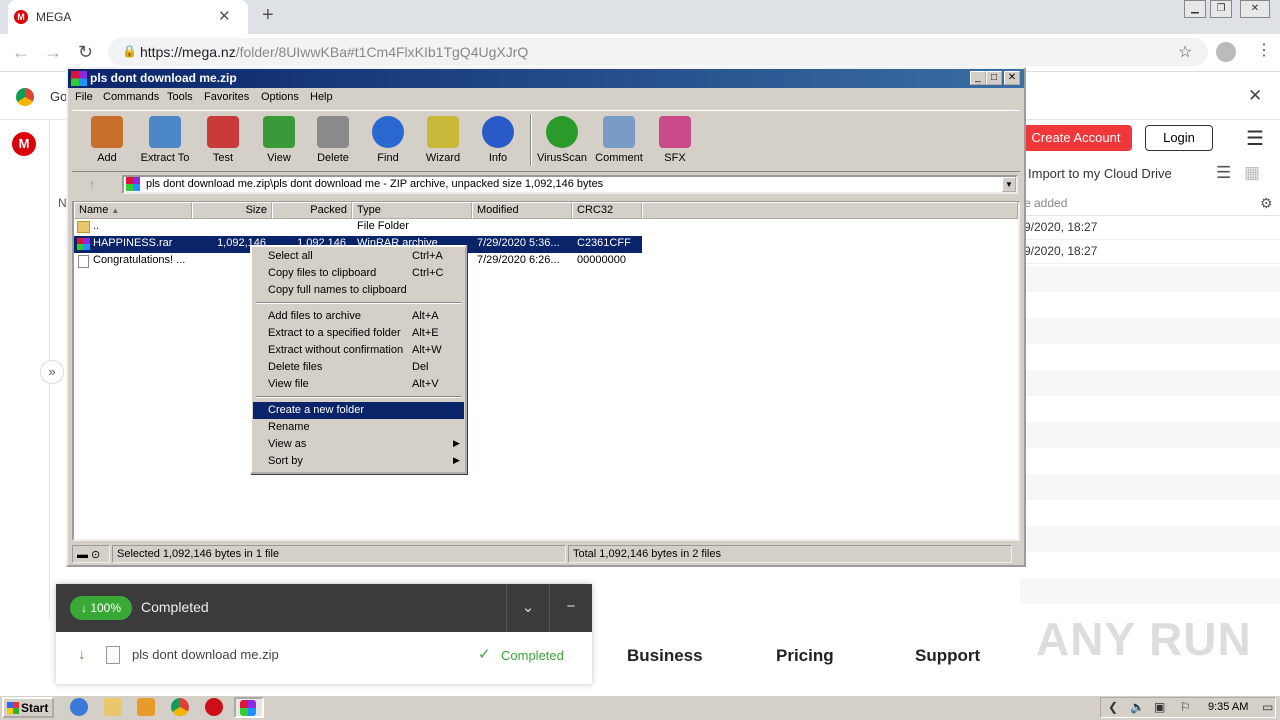  Describe the element at coordinates (443, 141) in the screenshot. I see `tool-wizard-button: Wizard` at that location.